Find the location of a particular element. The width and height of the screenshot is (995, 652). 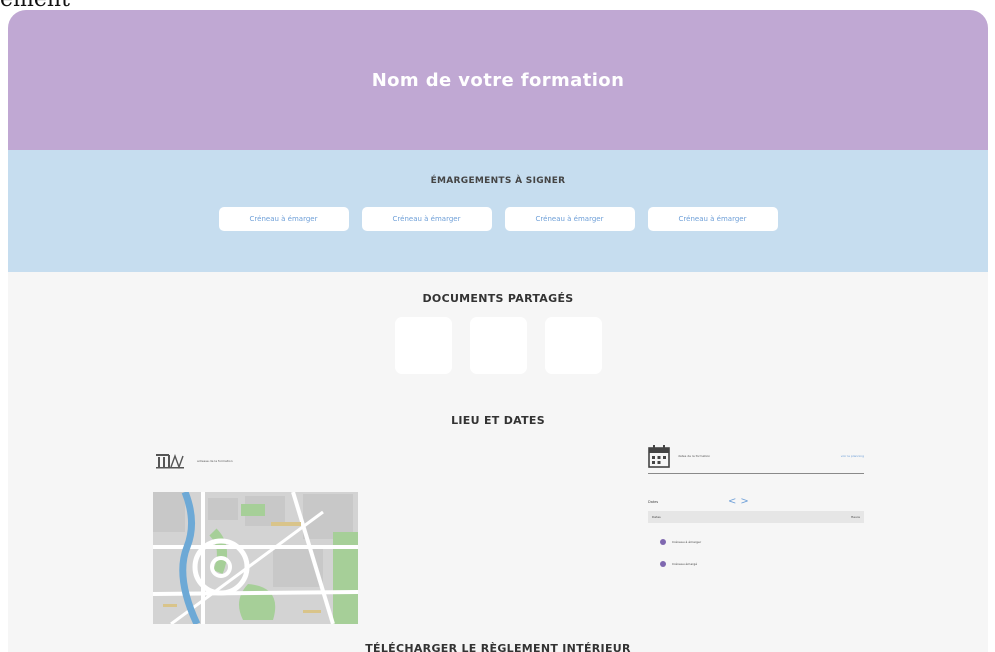

signature-slot-button-4: Créneau à émarger is located at coordinates (712, 219).